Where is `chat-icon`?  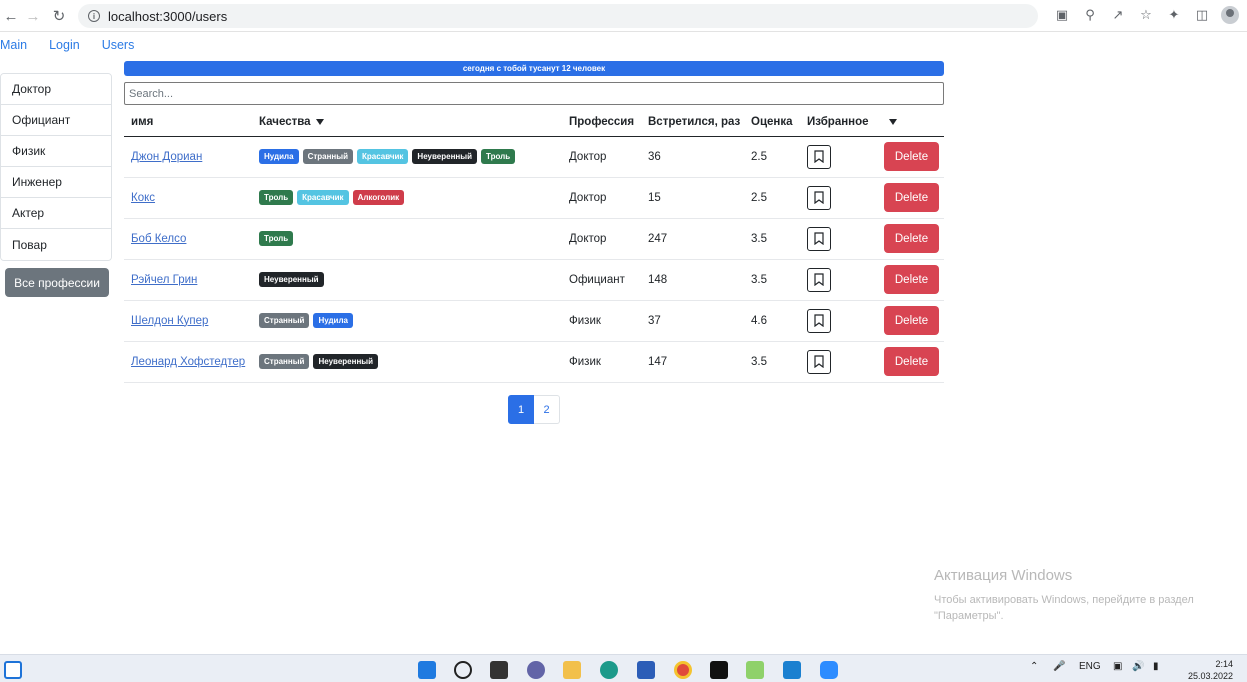 chat-icon is located at coordinates (536, 670).